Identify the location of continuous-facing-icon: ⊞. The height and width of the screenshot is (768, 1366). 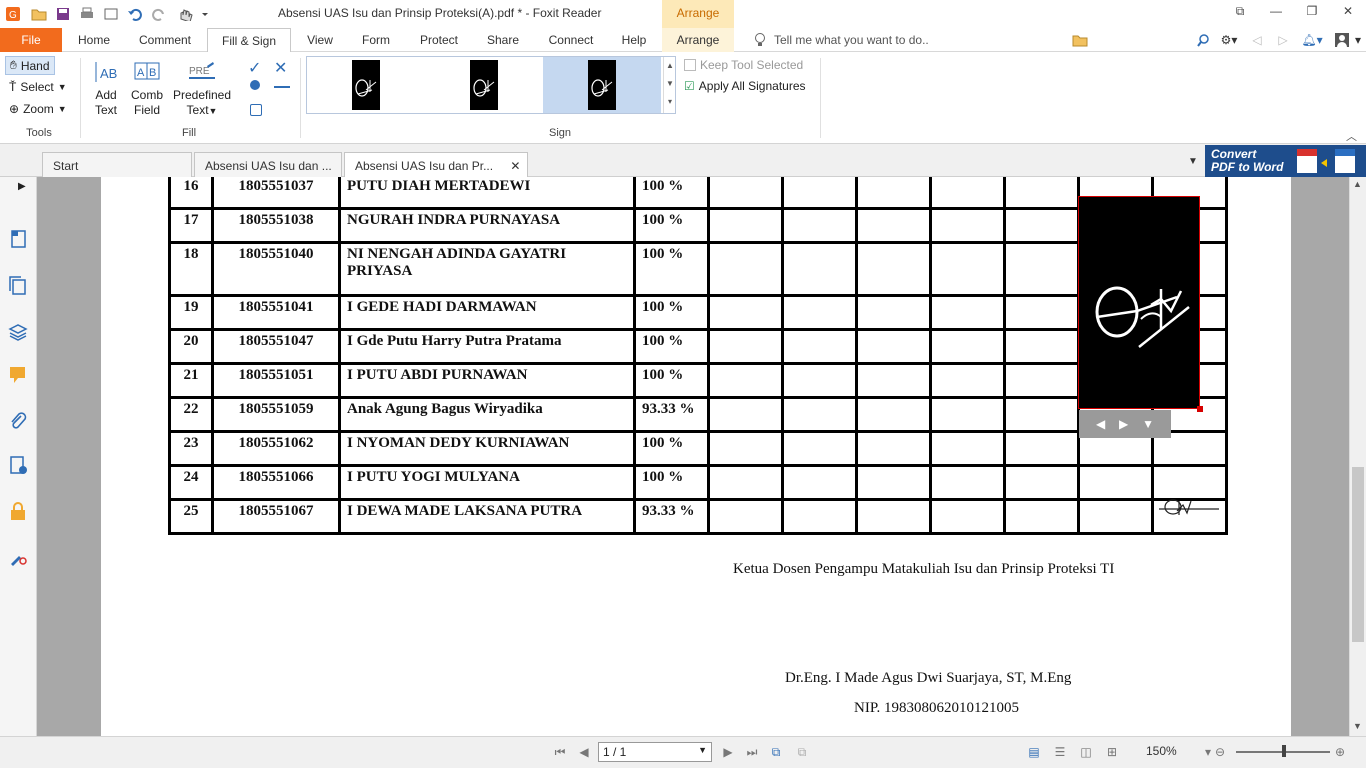
(1112, 753).